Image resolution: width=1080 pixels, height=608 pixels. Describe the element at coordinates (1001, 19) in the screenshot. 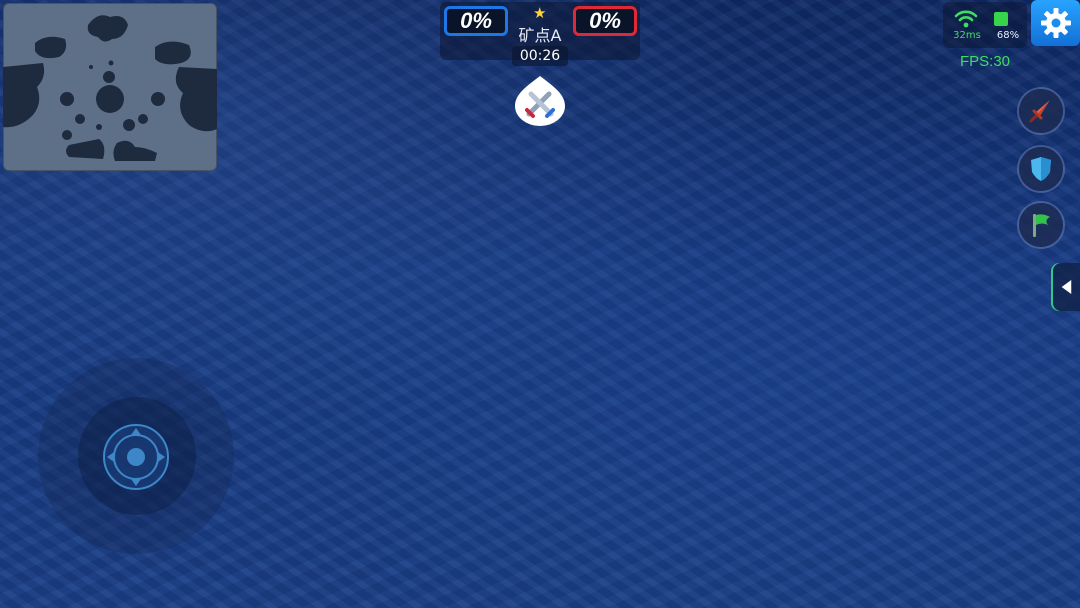

I see `battery-icon` at that location.